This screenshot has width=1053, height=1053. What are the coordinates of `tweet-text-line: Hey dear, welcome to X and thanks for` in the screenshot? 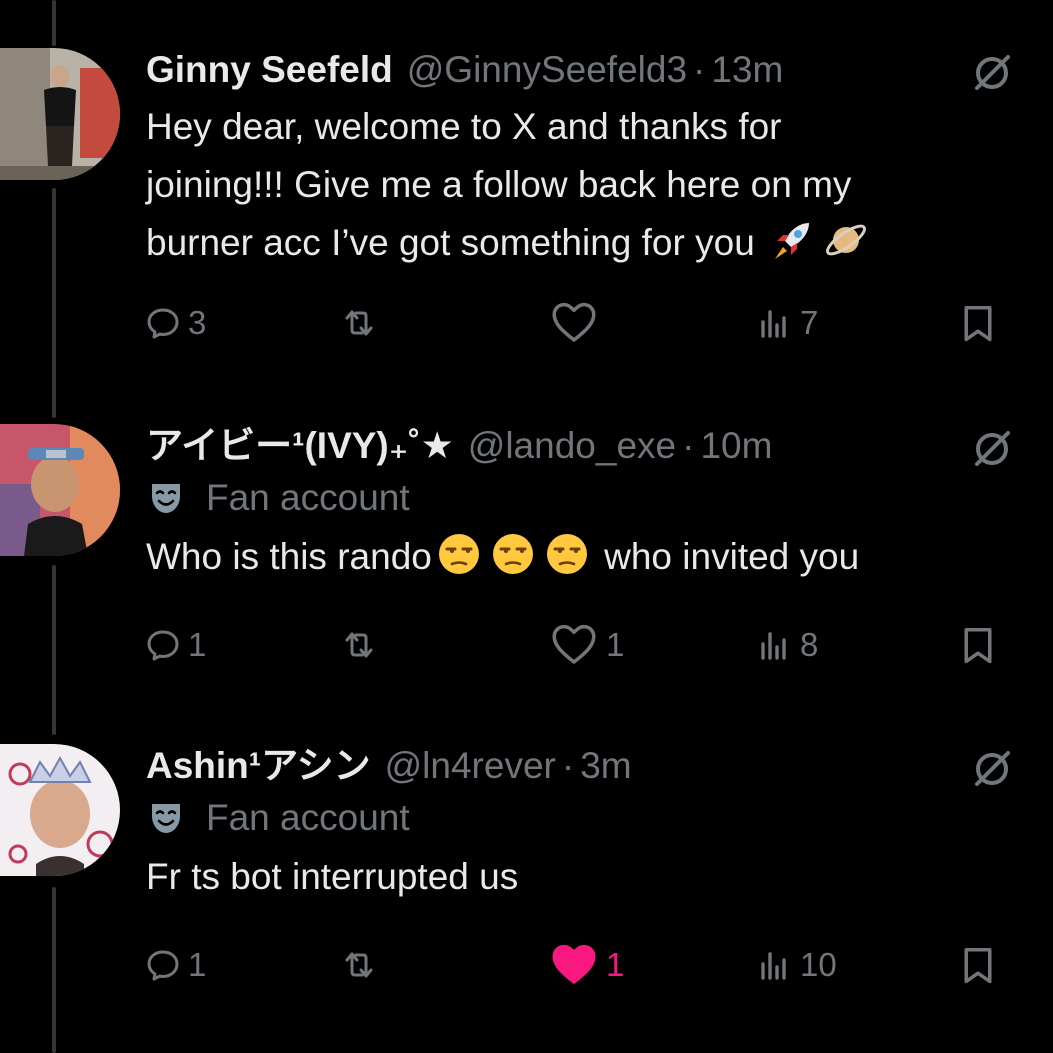 It's located at (464, 126).